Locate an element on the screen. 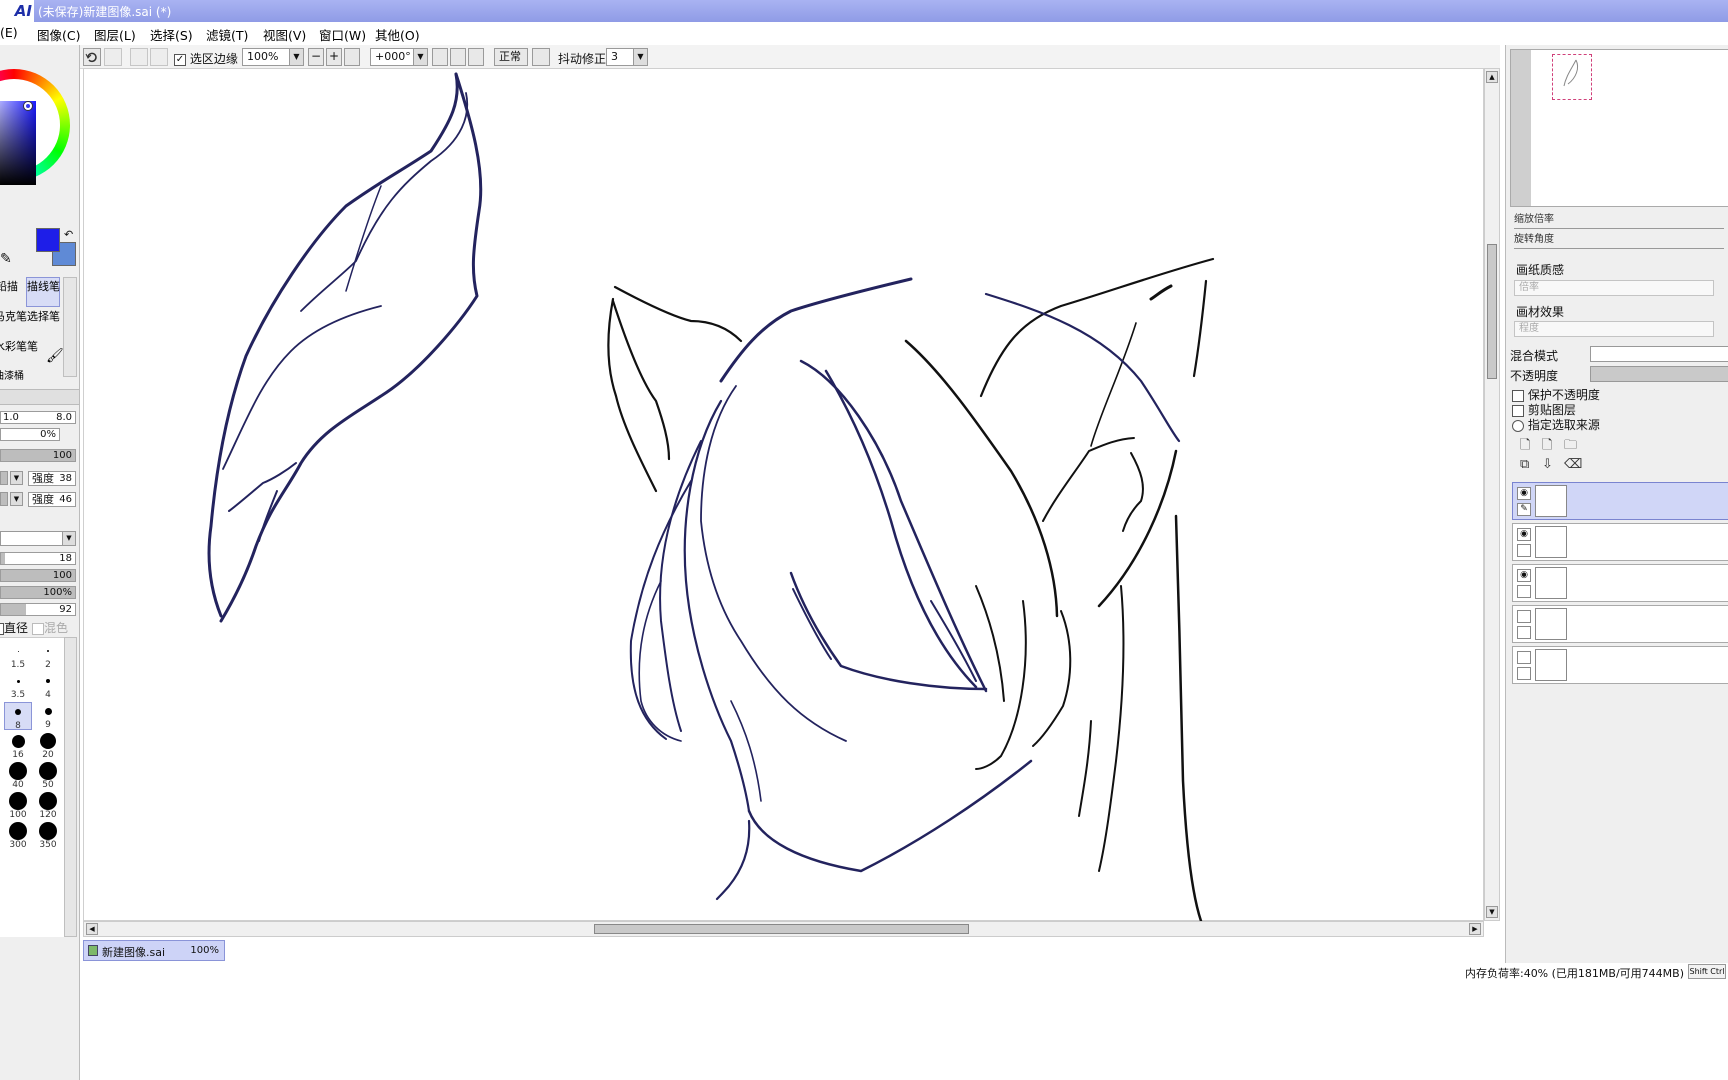 The height and width of the screenshot is (1080, 1728). scroll-thumb is located at coordinates (1492, 311).